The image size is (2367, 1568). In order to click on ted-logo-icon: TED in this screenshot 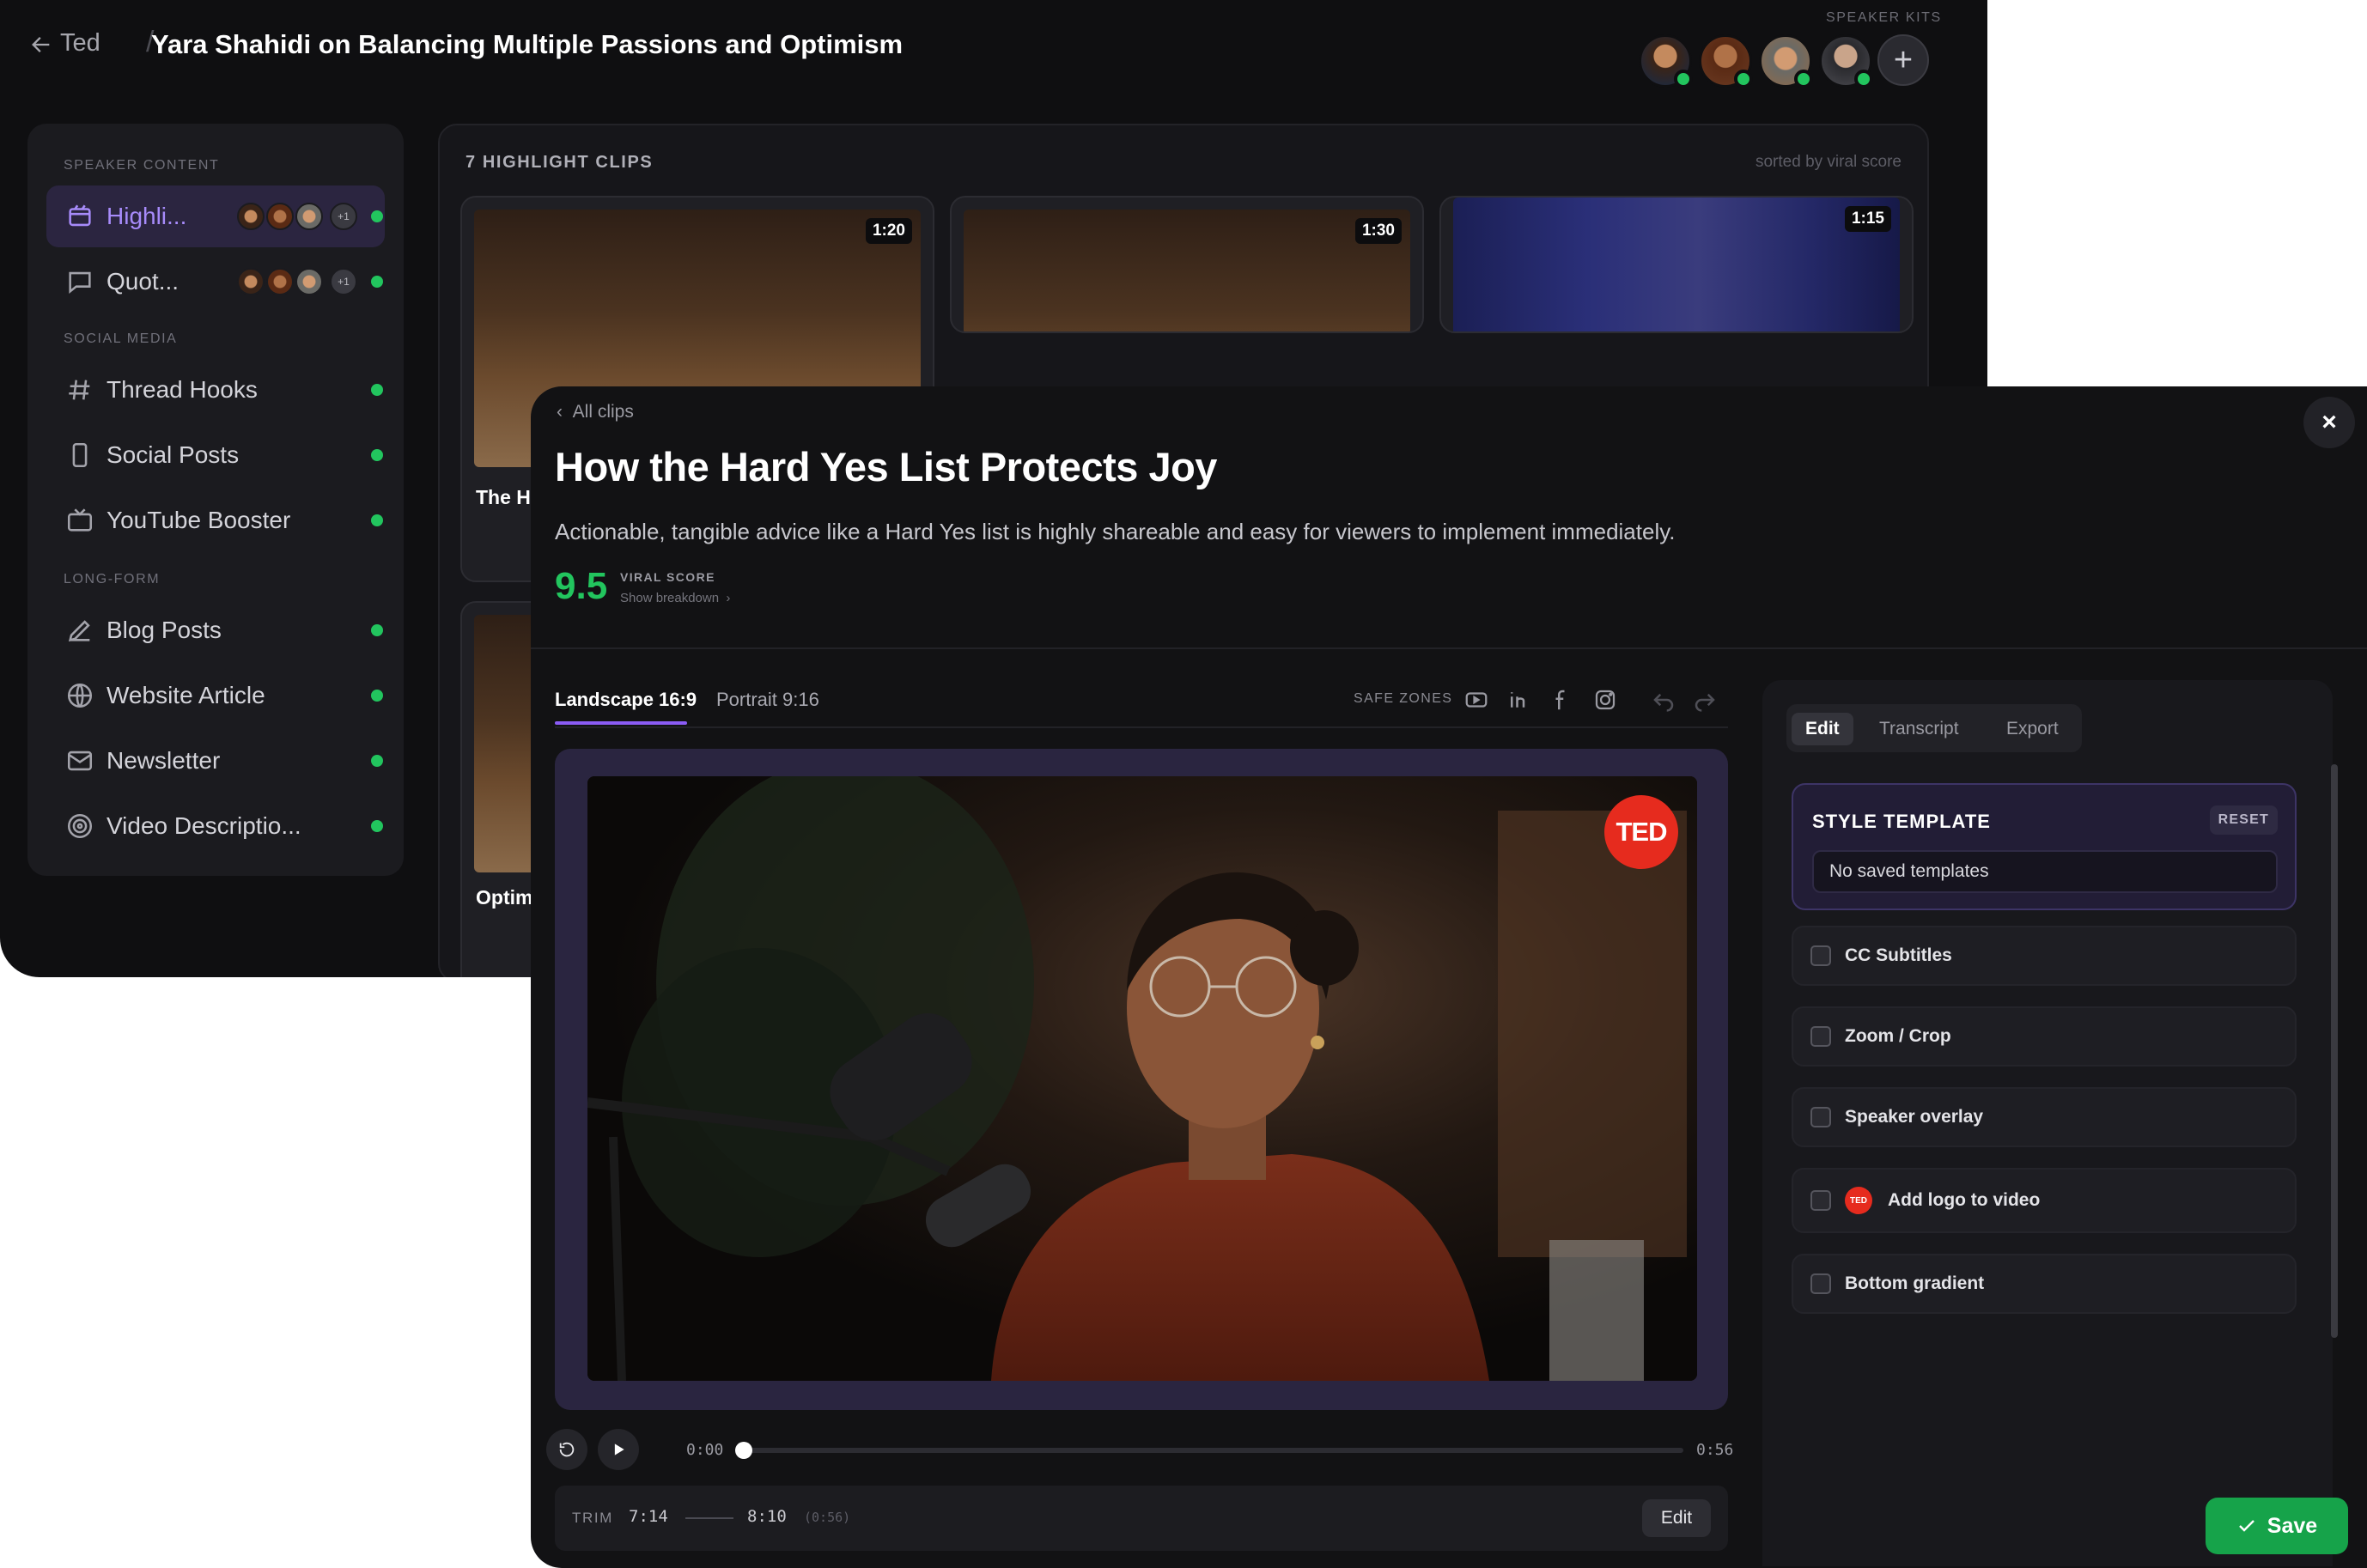, I will do `click(1858, 1200)`.